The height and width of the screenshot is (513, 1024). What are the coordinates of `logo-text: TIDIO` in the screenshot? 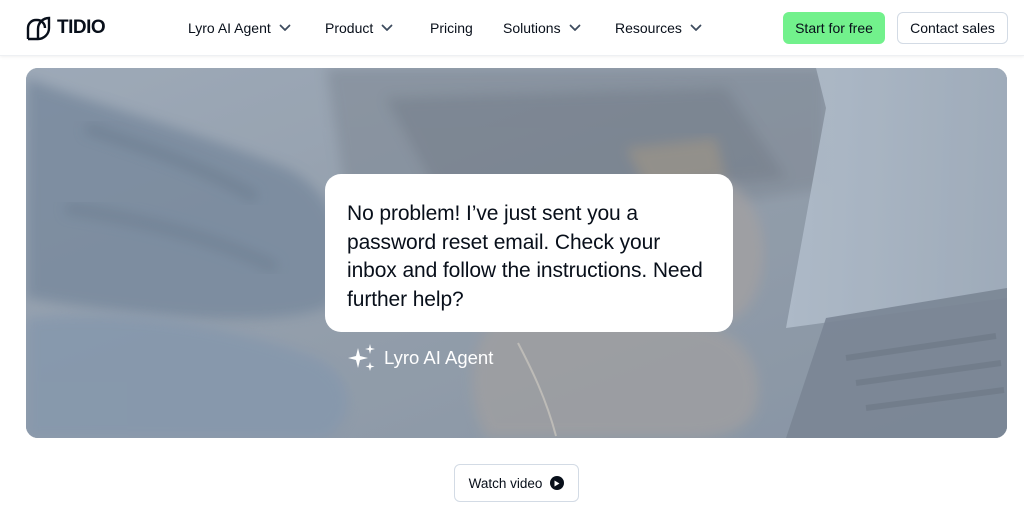 It's located at (81, 27).